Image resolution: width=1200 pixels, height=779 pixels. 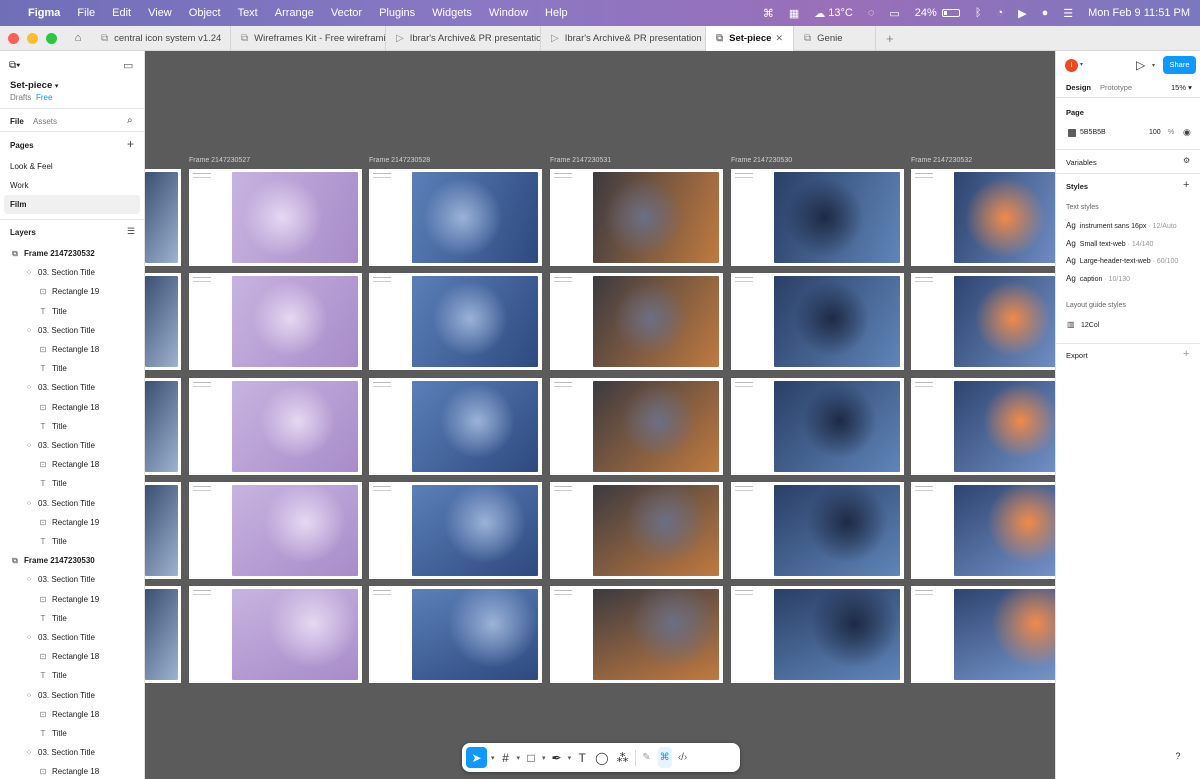 What do you see at coordinates (894, 13) in the screenshot?
I see `layout-icon: ▭` at bounding box center [894, 13].